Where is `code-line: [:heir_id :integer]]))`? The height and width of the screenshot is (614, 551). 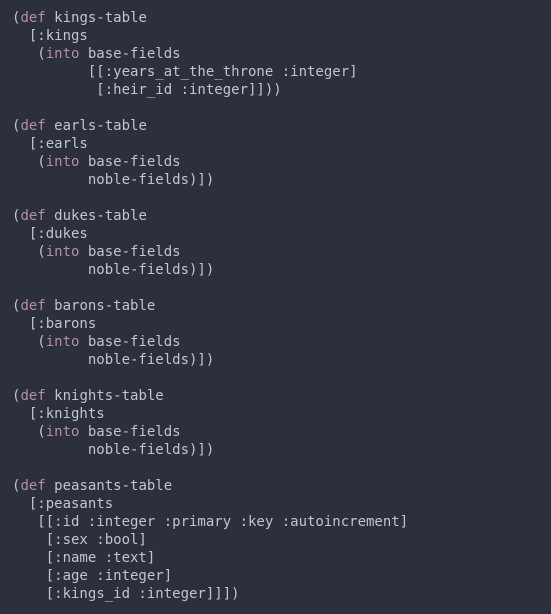
code-line: [:heir_id :integer]])) is located at coordinates (147, 90).